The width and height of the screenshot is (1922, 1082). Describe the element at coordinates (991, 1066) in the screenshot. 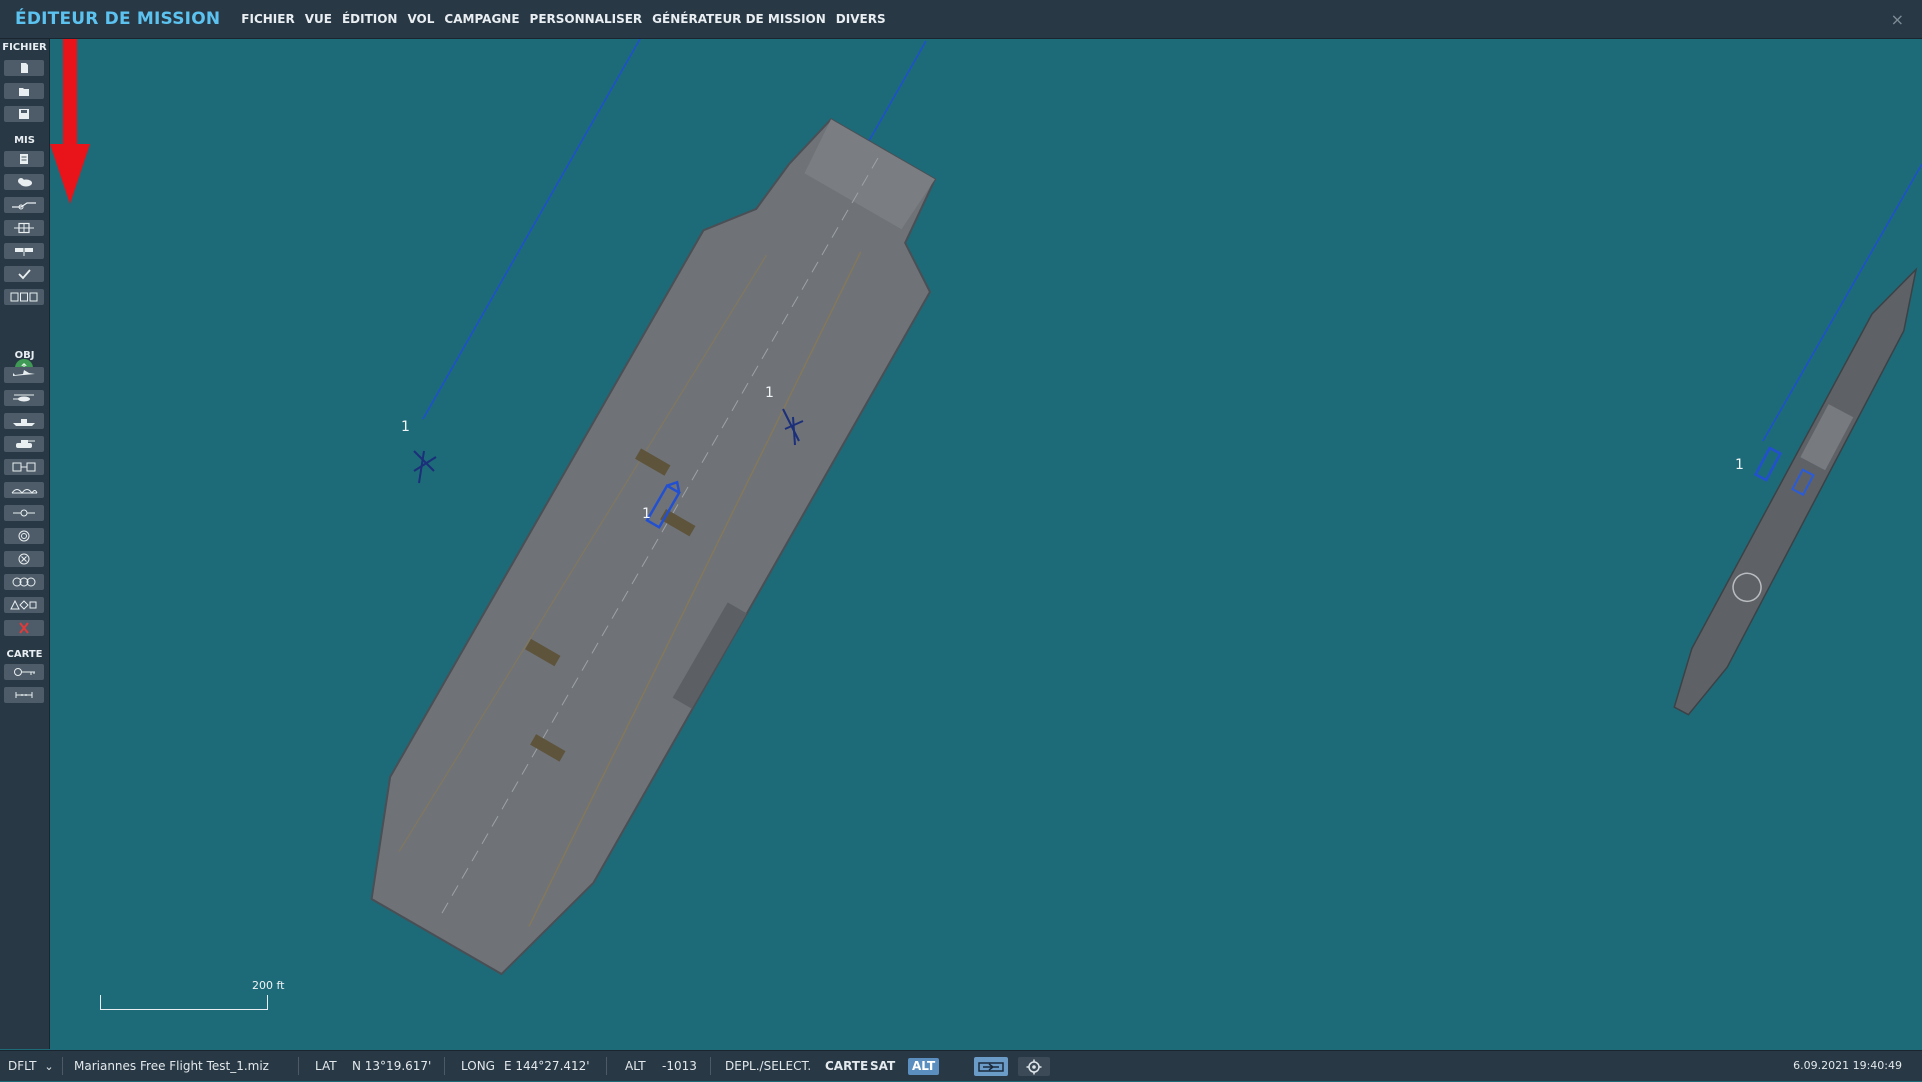

I see `view-aircraft-icon` at that location.